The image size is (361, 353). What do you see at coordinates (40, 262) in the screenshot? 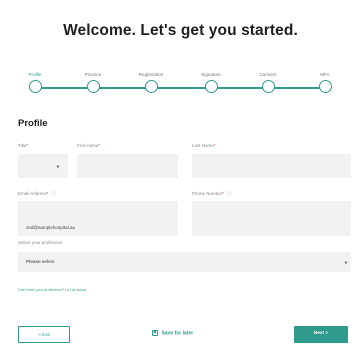
I see `profession-value: Please select` at bounding box center [40, 262].